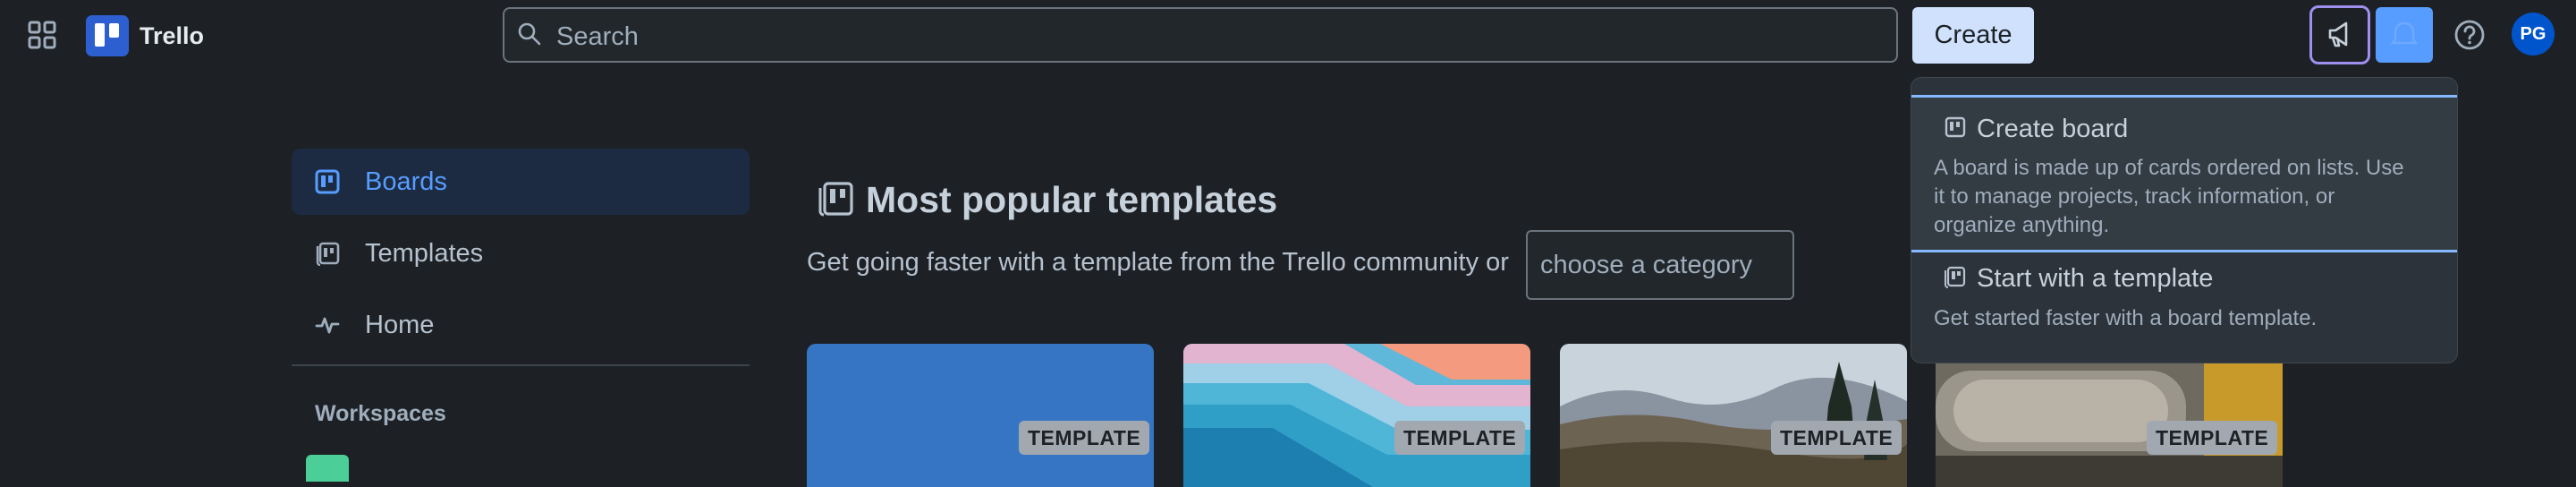  Describe the element at coordinates (1646, 265) in the screenshot. I see `category-select-value: choose a category` at that location.